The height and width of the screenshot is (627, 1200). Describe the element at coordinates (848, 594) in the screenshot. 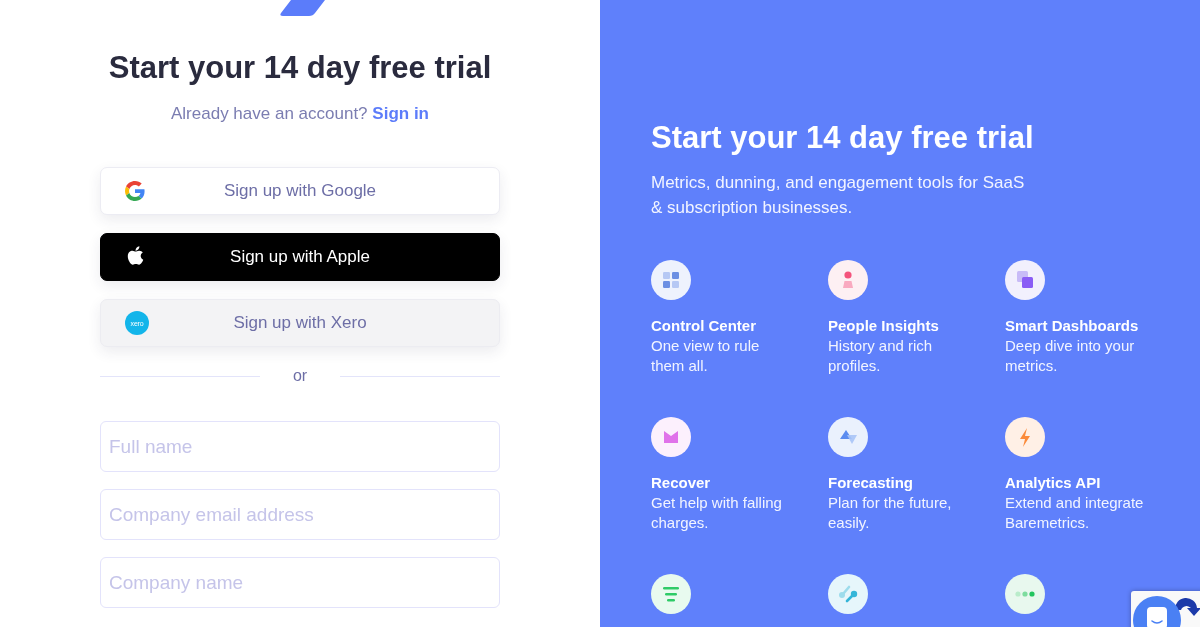

I see `link-icon` at that location.